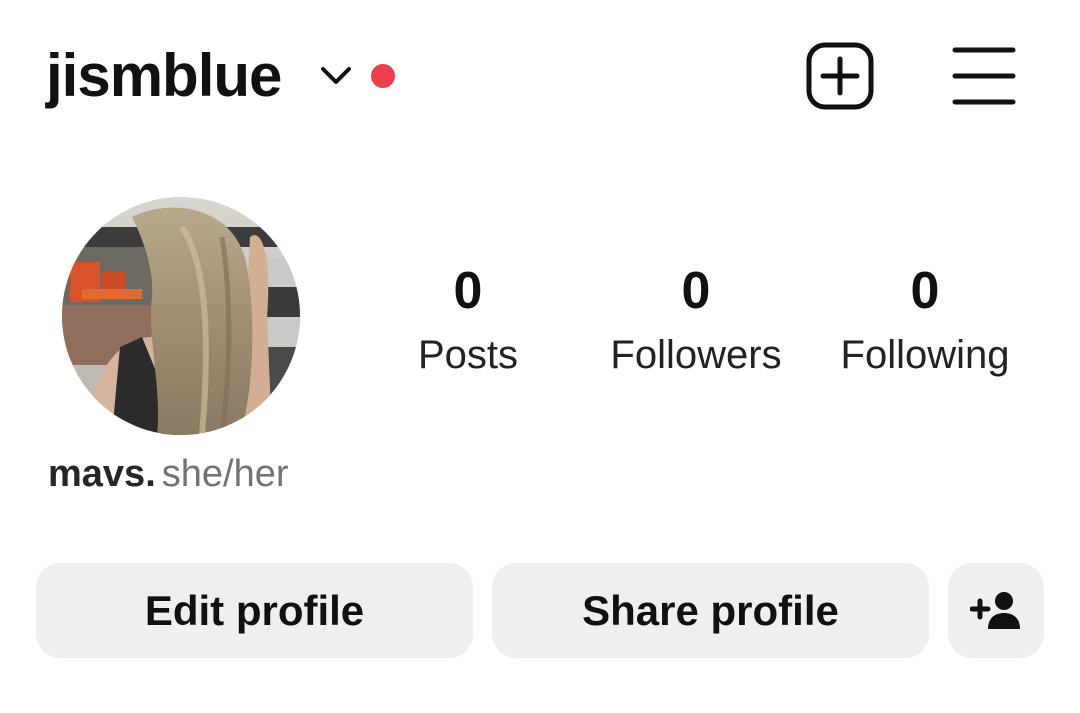  What do you see at coordinates (984, 76) in the screenshot?
I see `hamburger-menu-icon` at bounding box center [984, 76].